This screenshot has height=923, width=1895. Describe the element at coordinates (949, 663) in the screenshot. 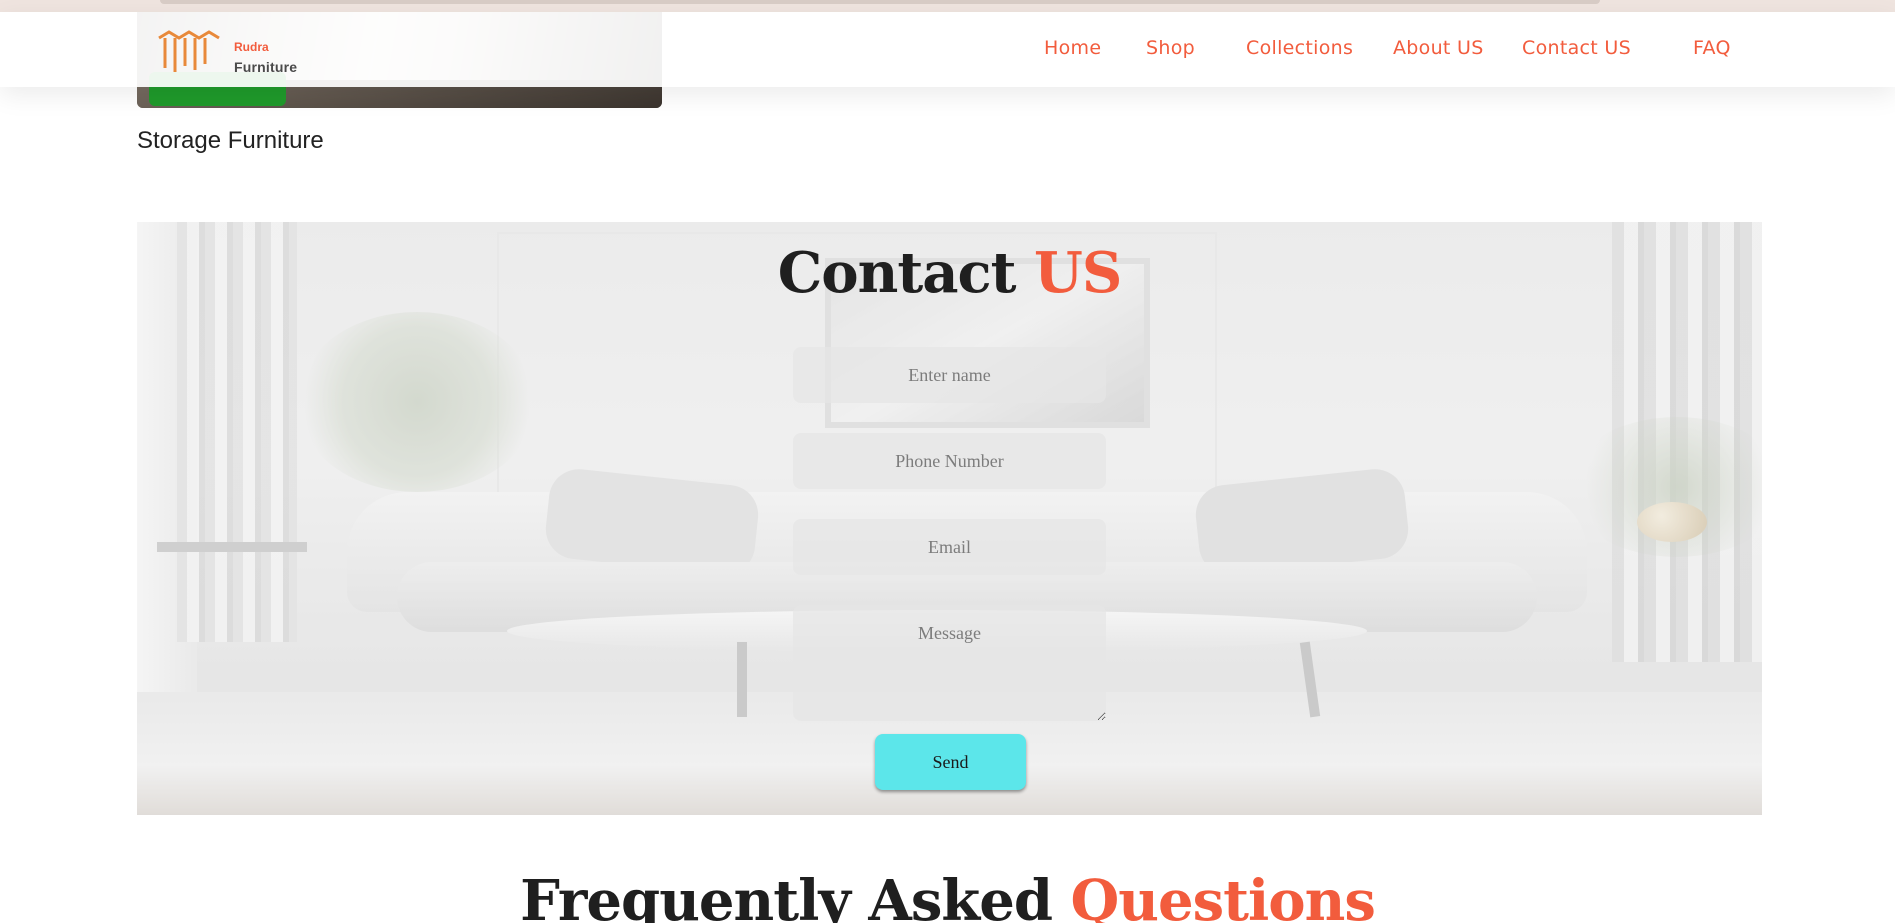

I see `message-textarea` at that location.